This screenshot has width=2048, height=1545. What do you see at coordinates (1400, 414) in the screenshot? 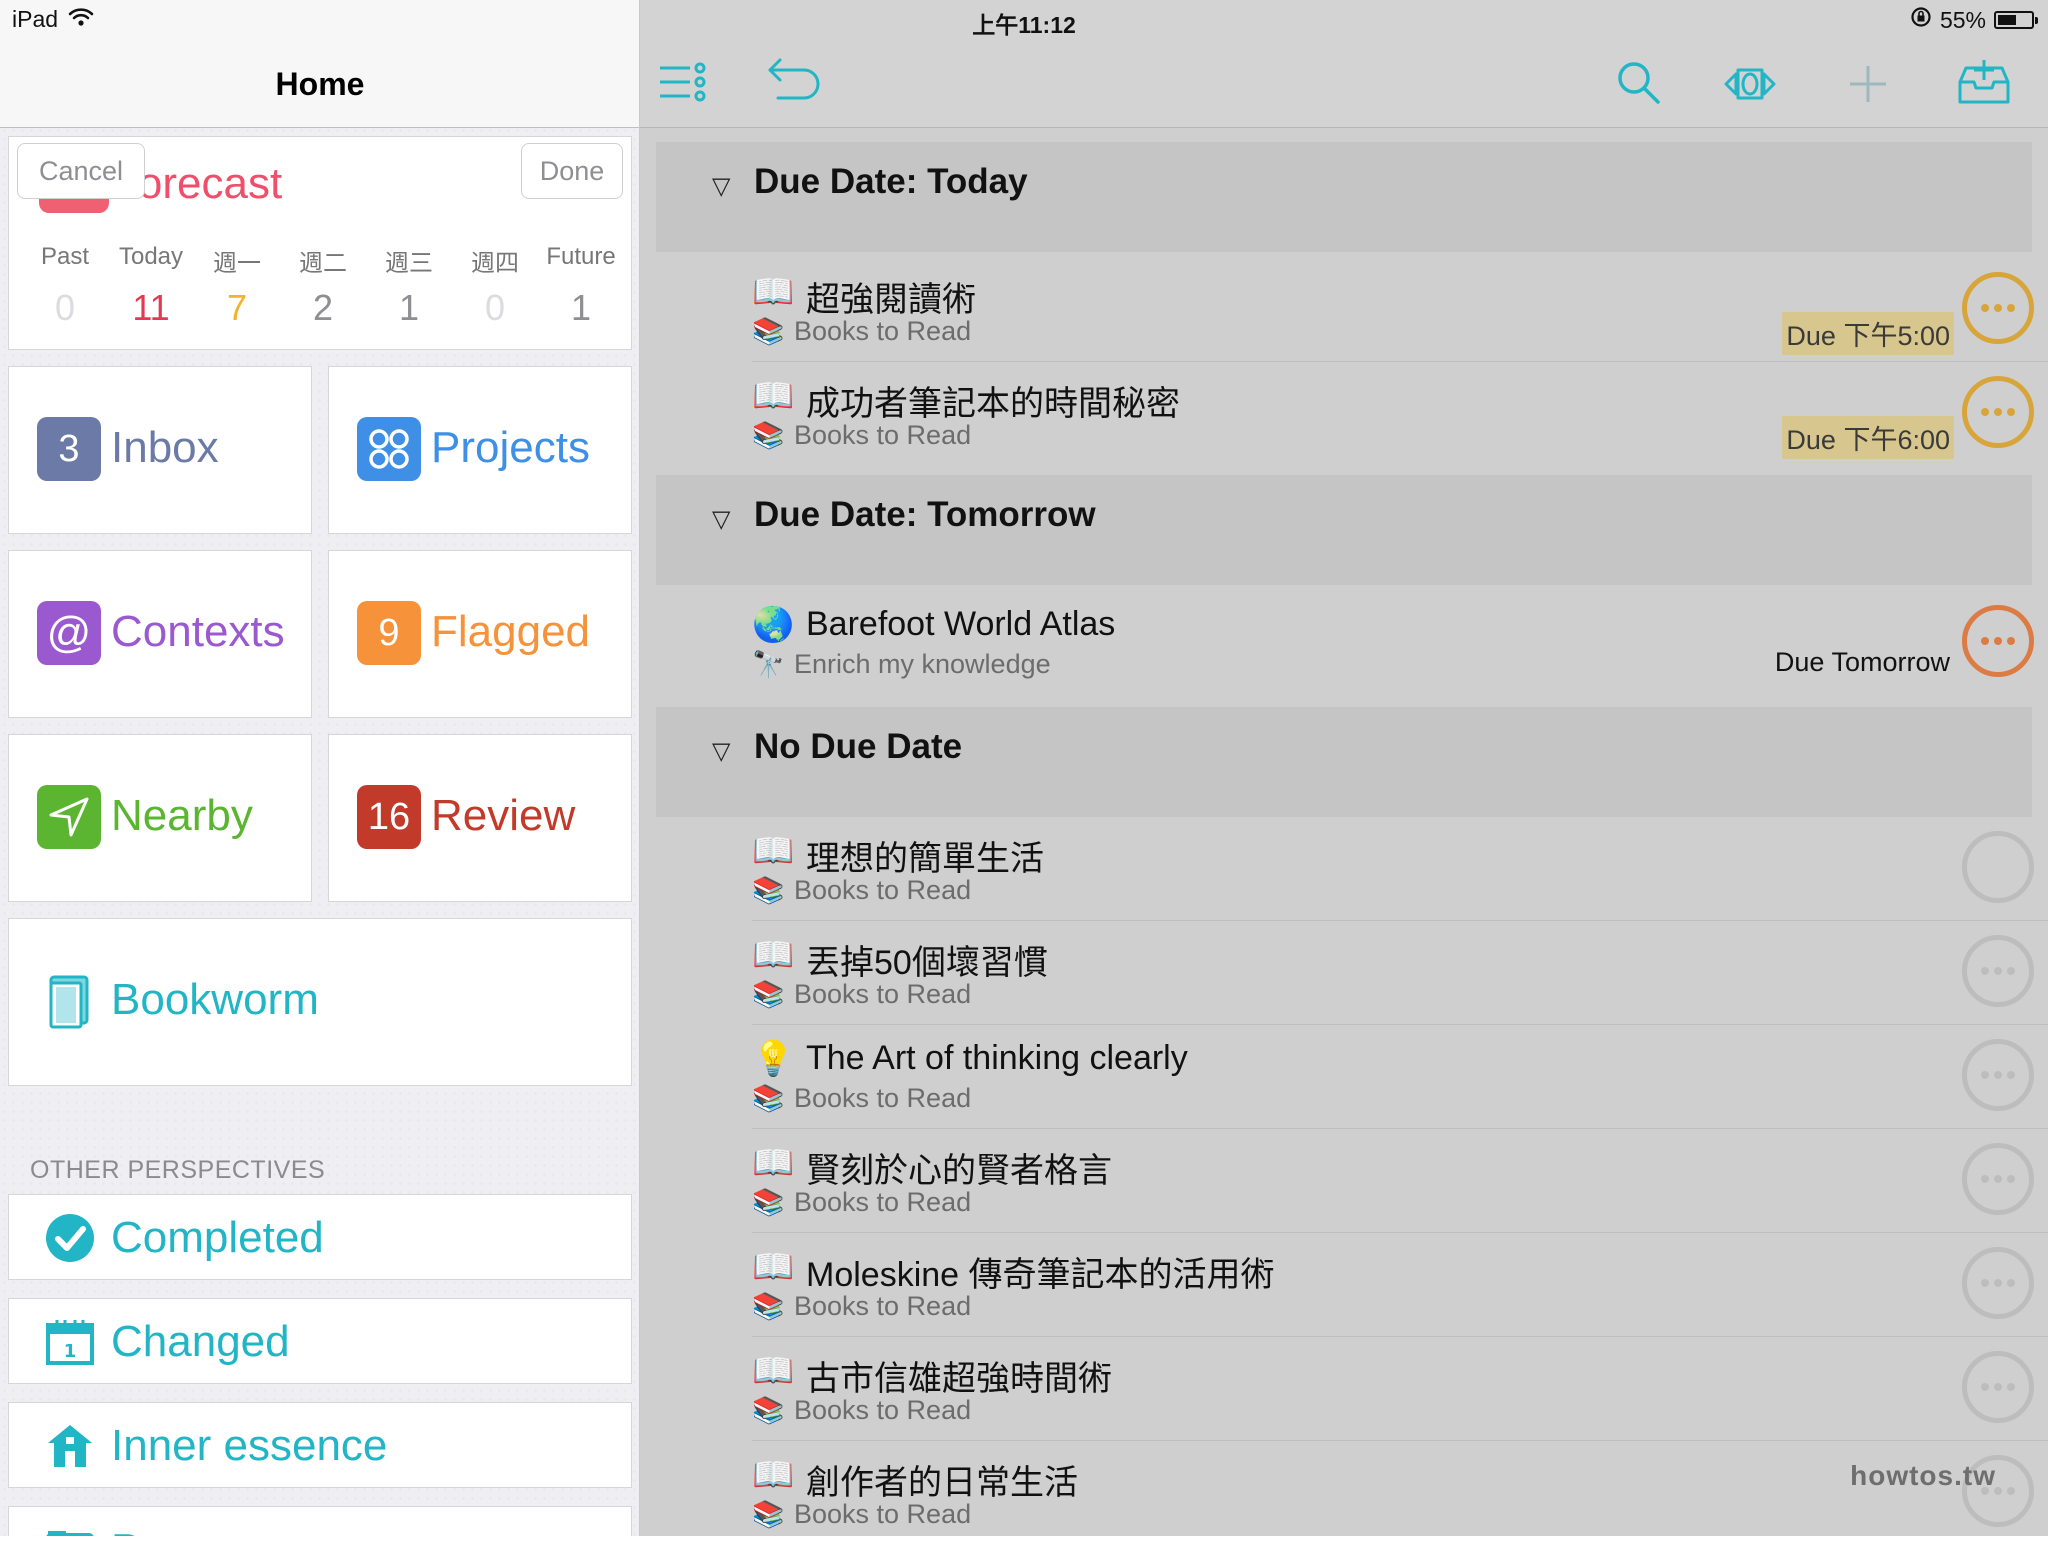
I see `task-row: 📖 成功者筆記本的時間秘密 📚 Books to Read Due 下午6:00` at bounding box center [1400, 414].